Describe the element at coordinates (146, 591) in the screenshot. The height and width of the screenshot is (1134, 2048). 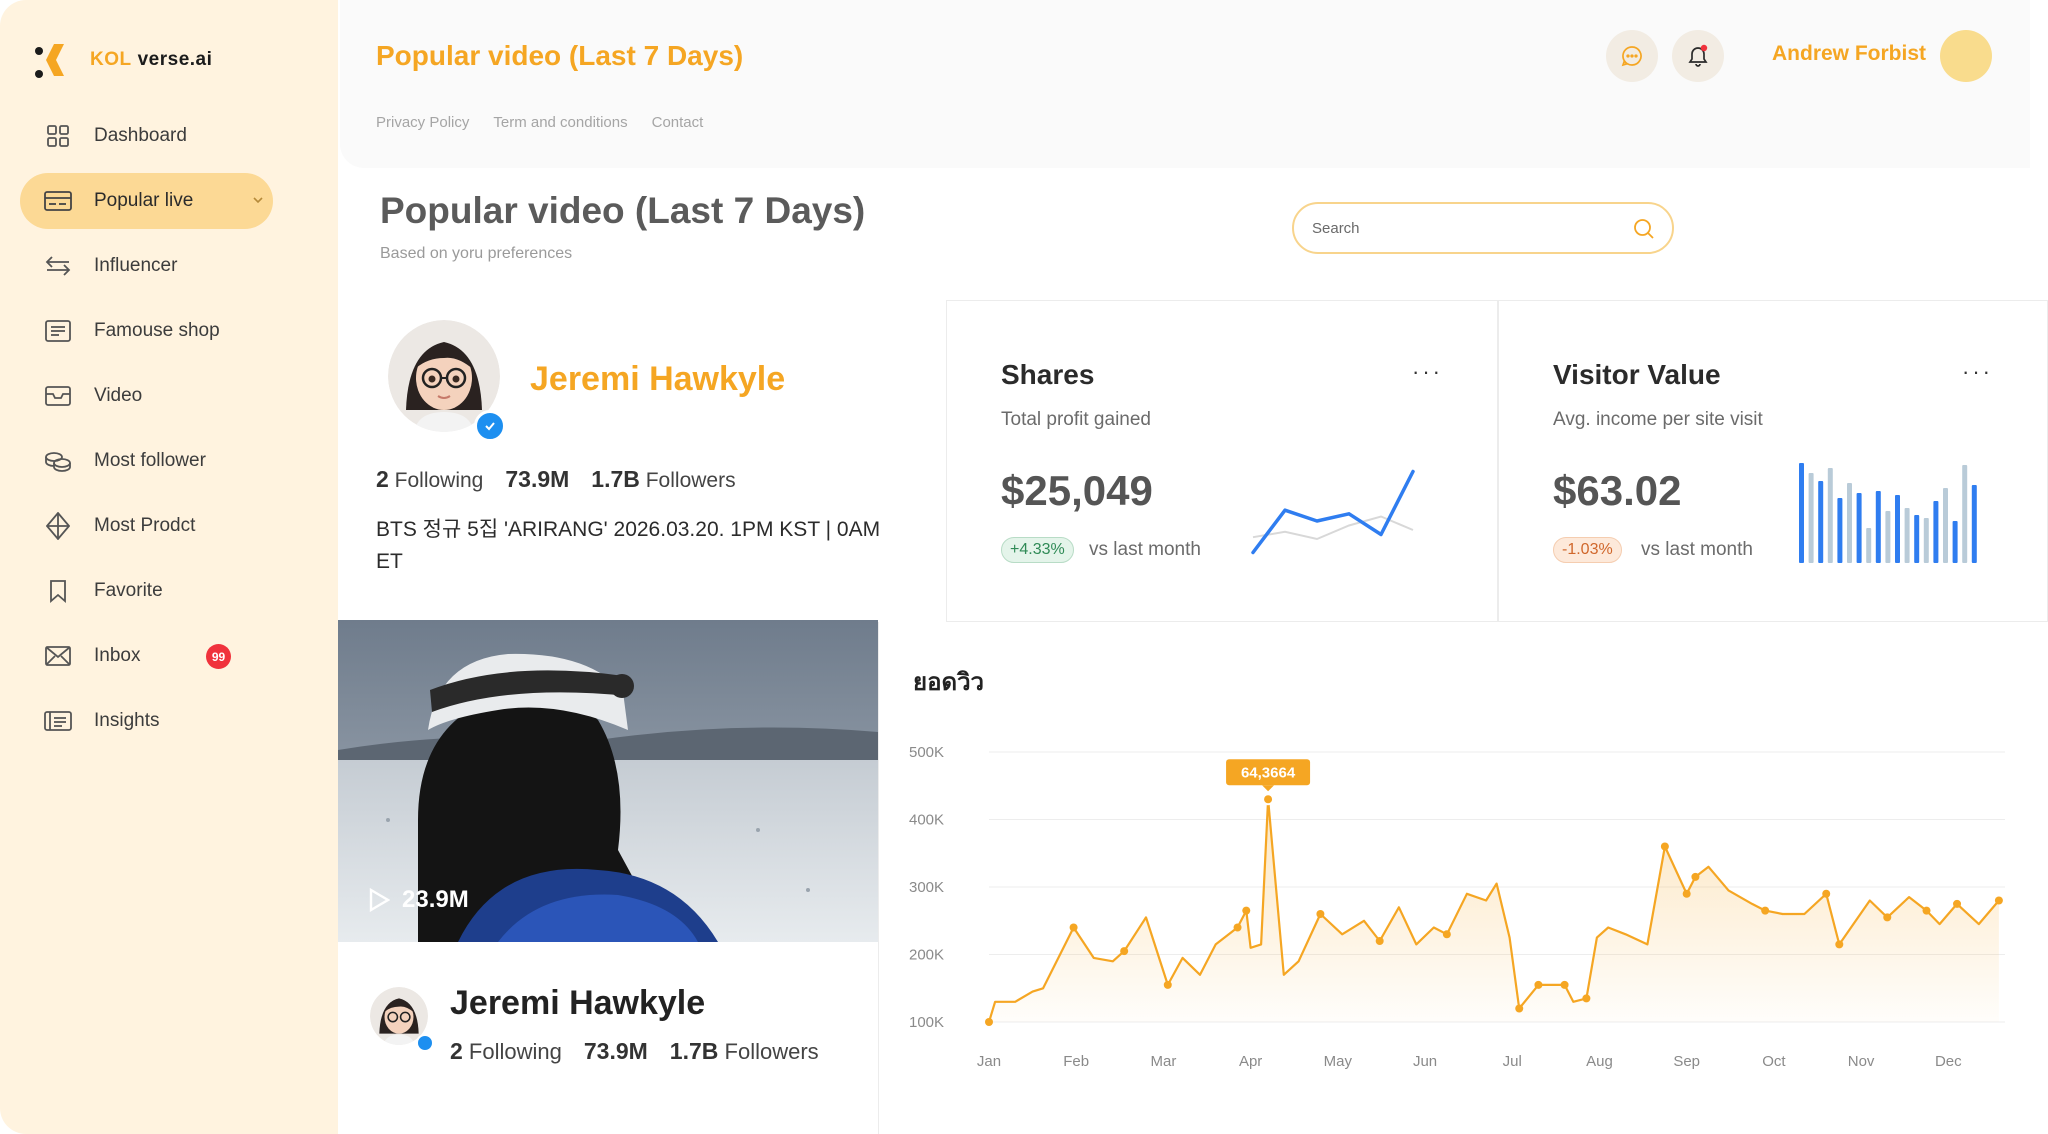
I see `sidebar-item-favorite: Favorite` at that location.